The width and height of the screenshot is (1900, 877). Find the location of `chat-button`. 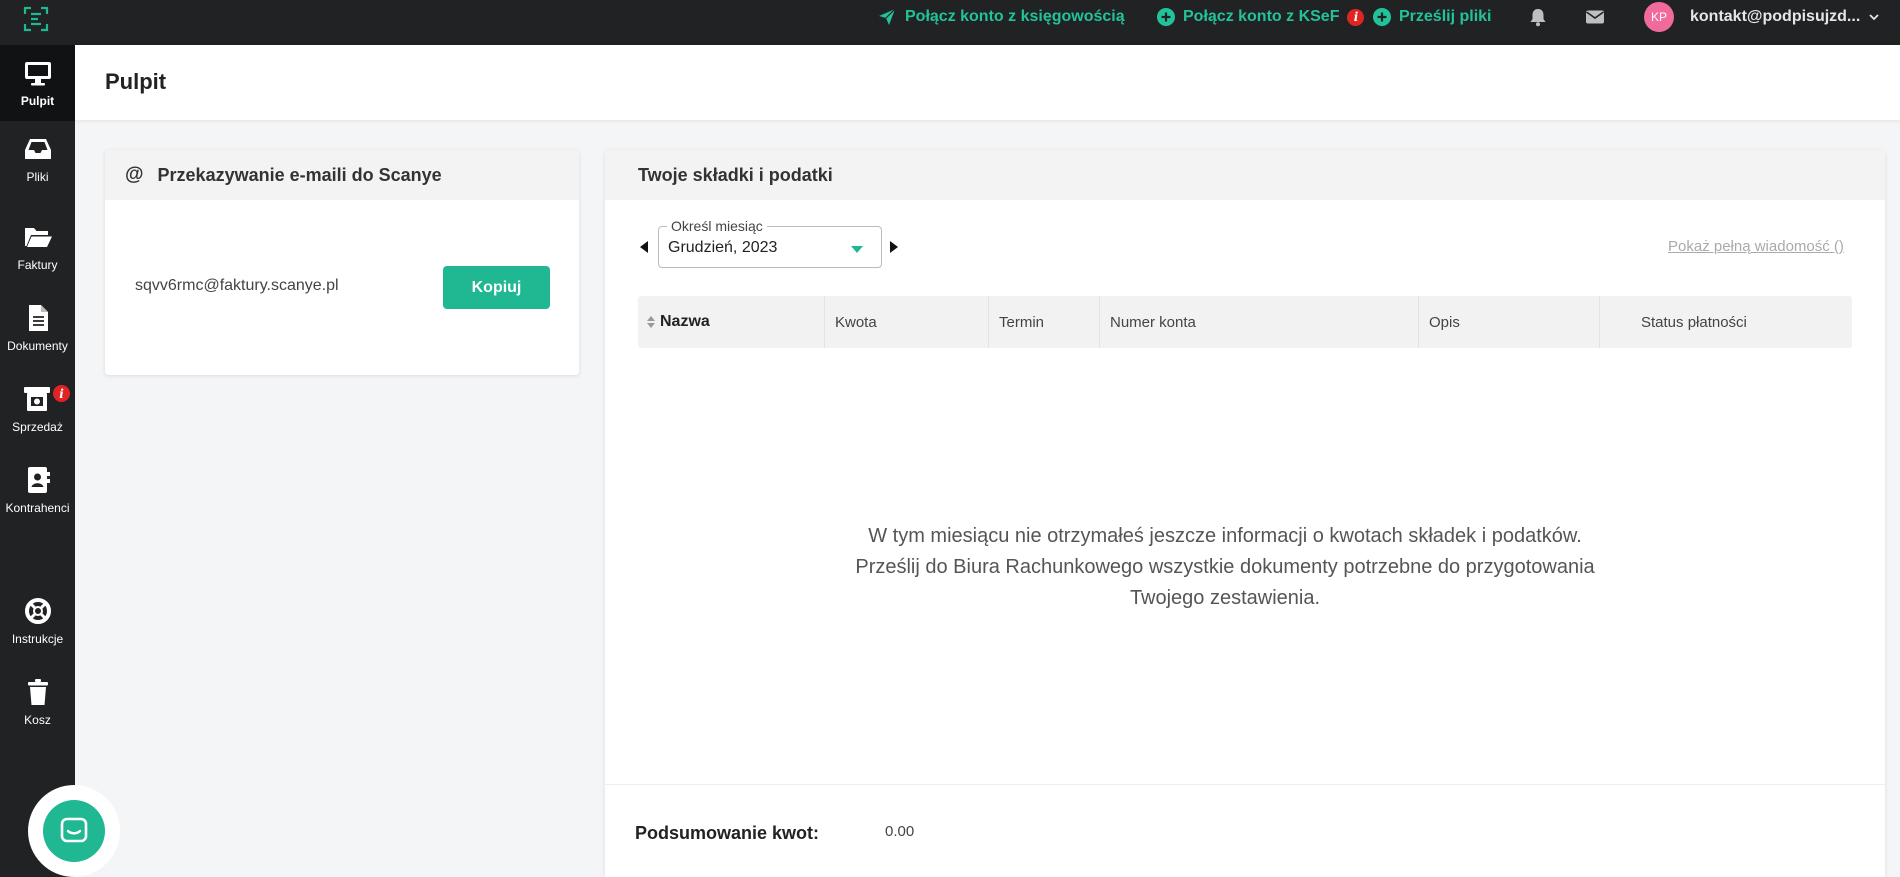

chat-button is located at coordinates (74, 831).